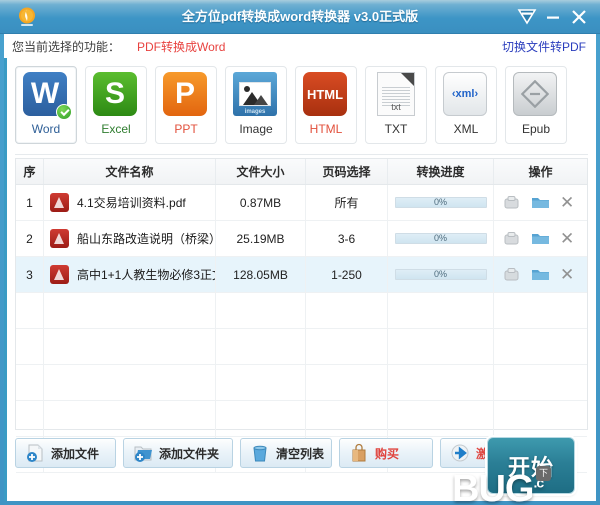 The width and height of the screenshot is (600, 505). Describe the element at coordinates (186, 129) in the screenshot. I see `format-label-ppt: PPT` at that location.